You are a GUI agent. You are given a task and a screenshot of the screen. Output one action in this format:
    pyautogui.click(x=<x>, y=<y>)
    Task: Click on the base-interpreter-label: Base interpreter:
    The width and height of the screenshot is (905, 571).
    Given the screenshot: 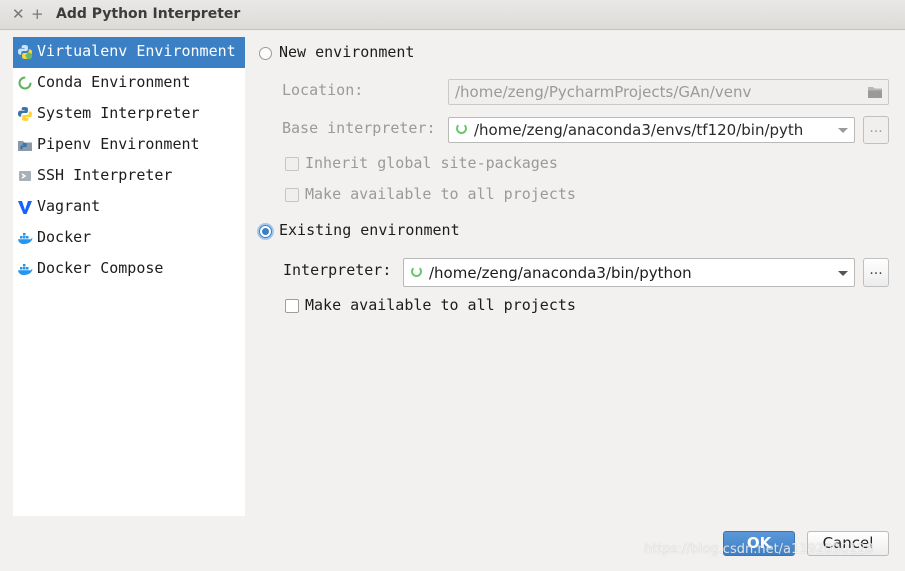 What is the action you would take?
    pyautogui.click(x=359, y=128)
    